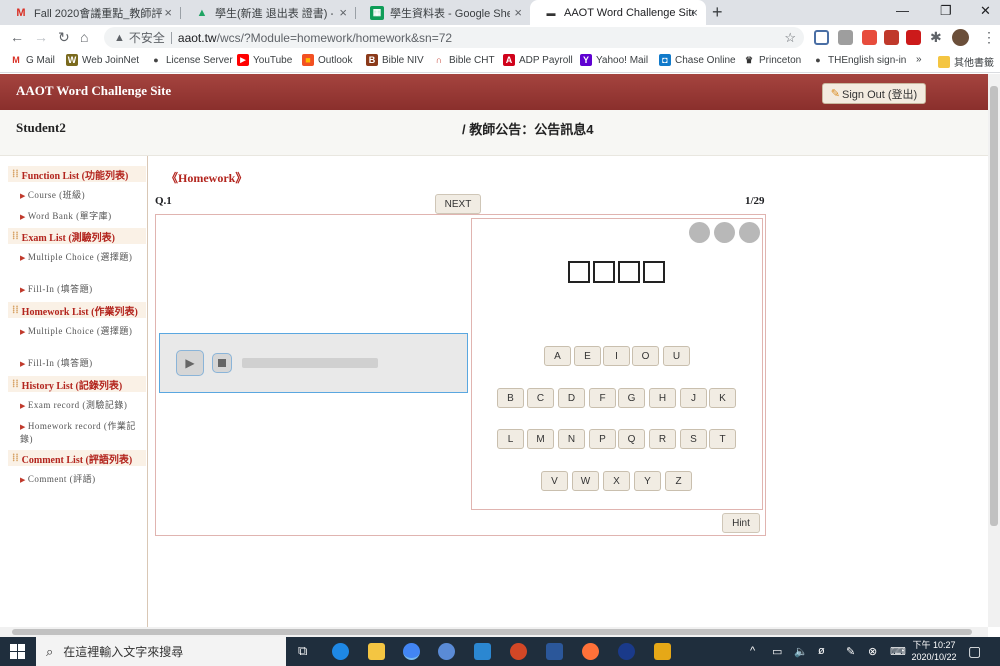 Image resolution: width=1000 pixels, height=666 pixels. I want to click on stop-button, so click(222, 363).